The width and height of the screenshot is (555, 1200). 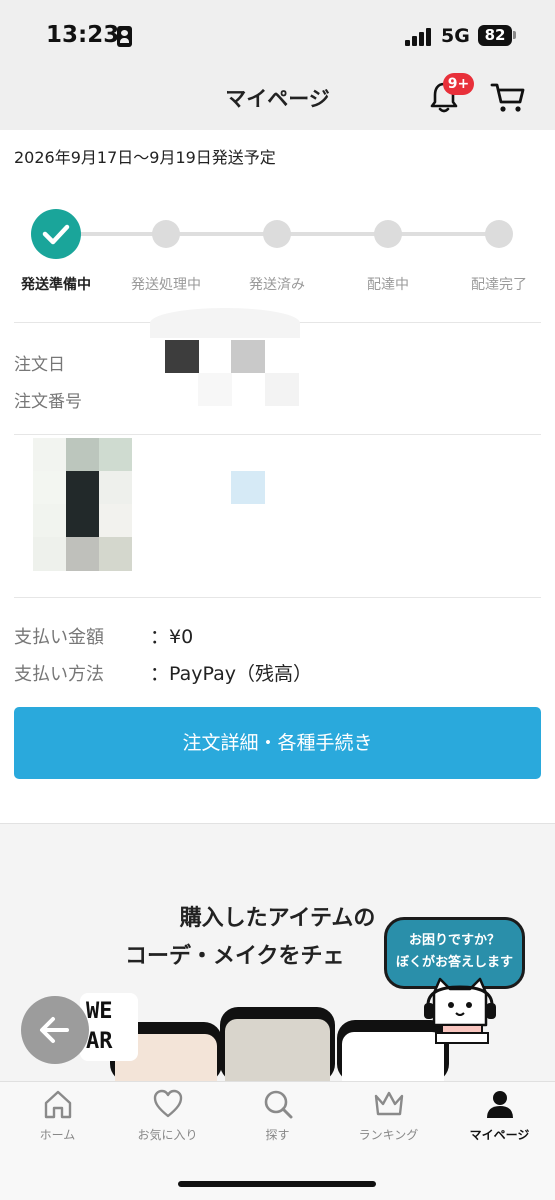 I want to click on ship-date: 2026年9月17日〜9月19日発送予定, so click(x=145, y=157).